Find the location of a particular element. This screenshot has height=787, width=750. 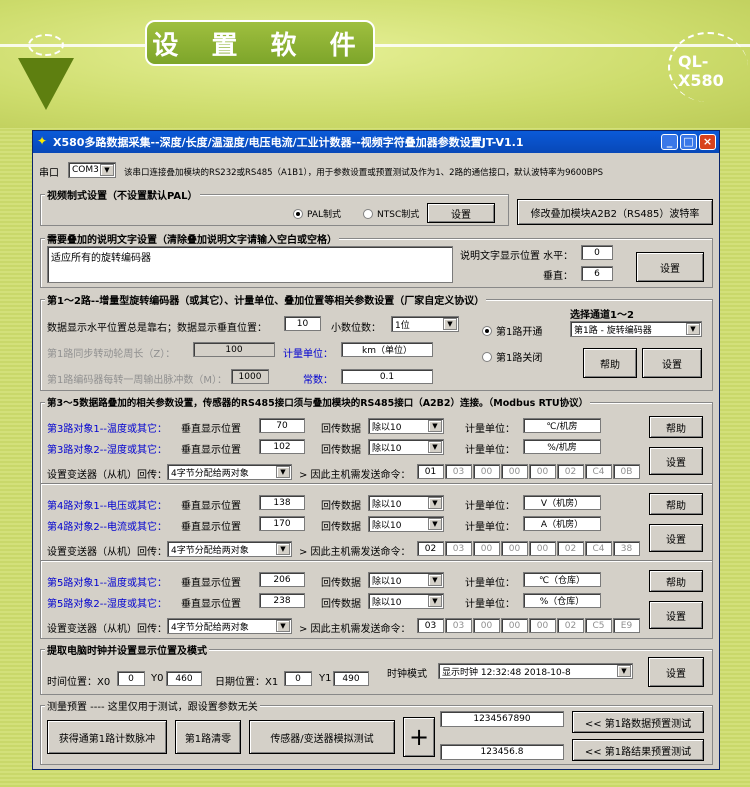

ntsc-radio: NTSC制式 is located at coordinates (391, 213).